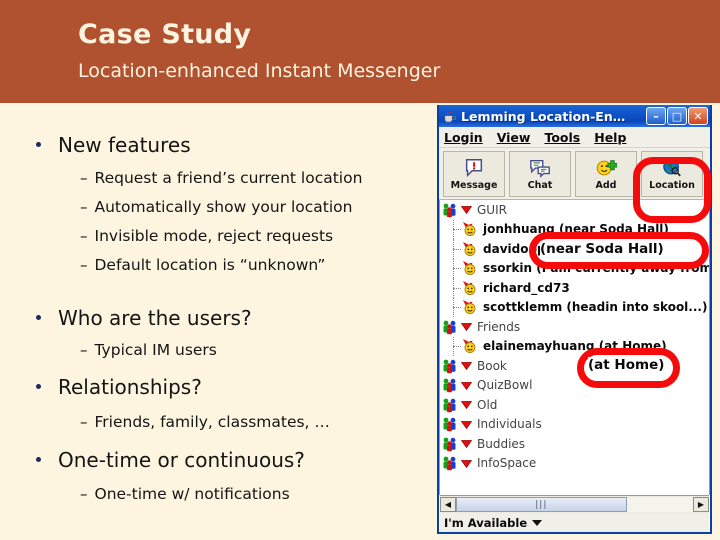  I want to click on buddy-group-label: Book, so click(492, 365).